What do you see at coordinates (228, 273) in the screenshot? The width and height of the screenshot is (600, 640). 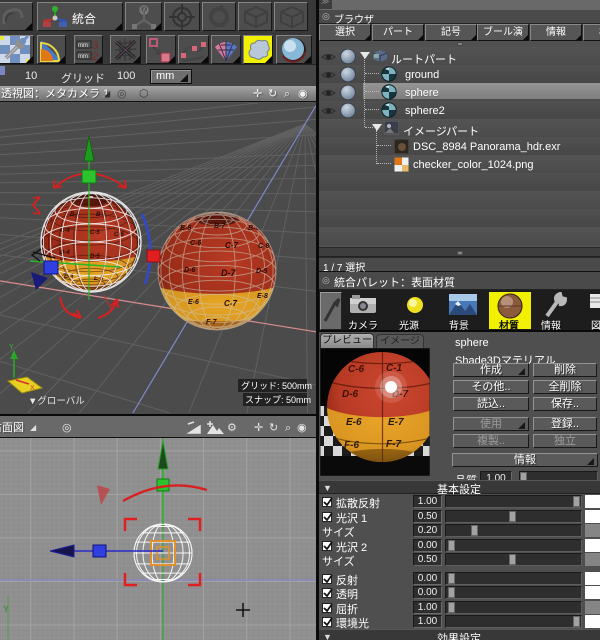 I see `svg-text: D-7` at bounding box center [228, 273].